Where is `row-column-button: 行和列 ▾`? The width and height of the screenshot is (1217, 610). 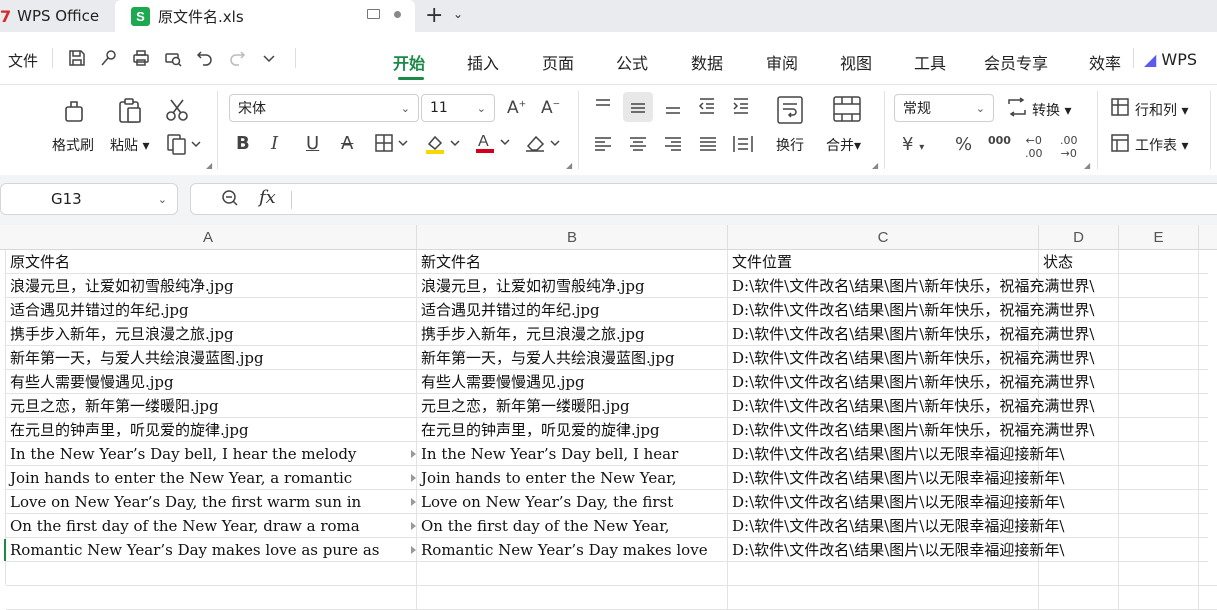
row-column-button: 行和列 ▾ is located at coordinates (1161, 110).